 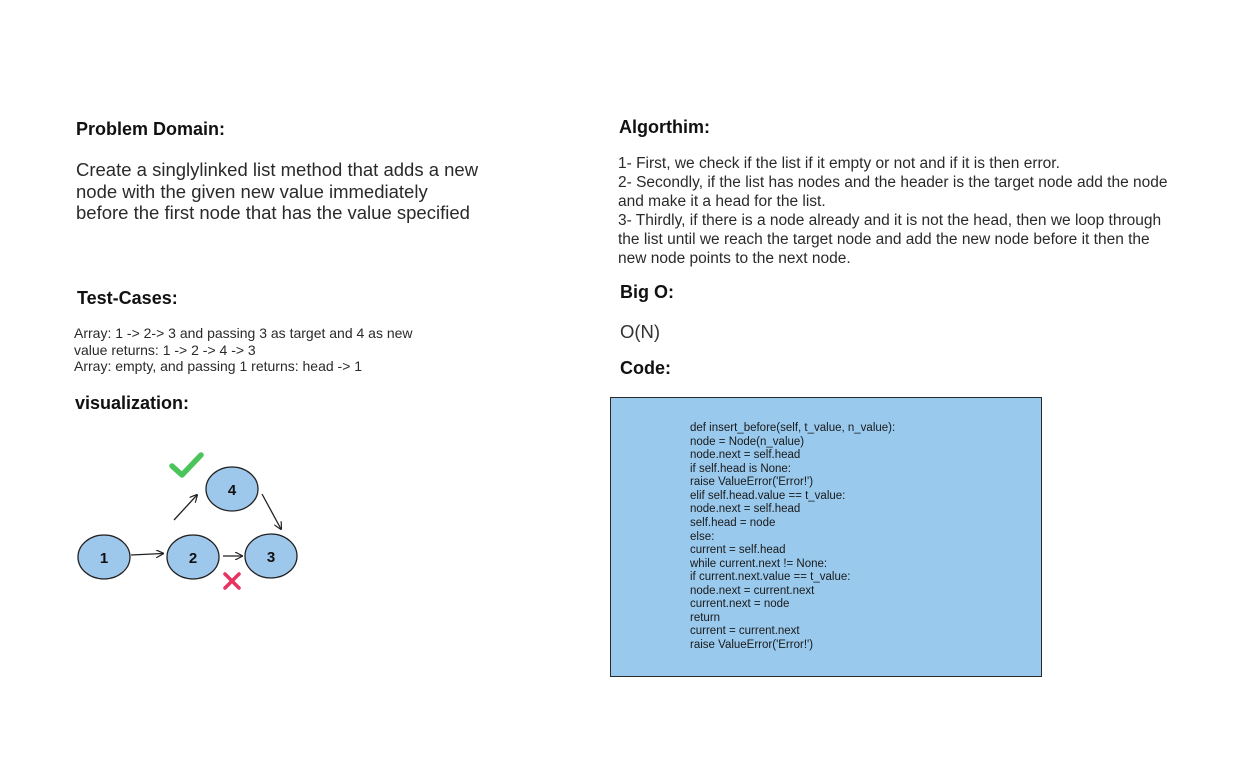 I want to click on code-line: elif self.head.value == t_value:, so click(x=768, y=495).